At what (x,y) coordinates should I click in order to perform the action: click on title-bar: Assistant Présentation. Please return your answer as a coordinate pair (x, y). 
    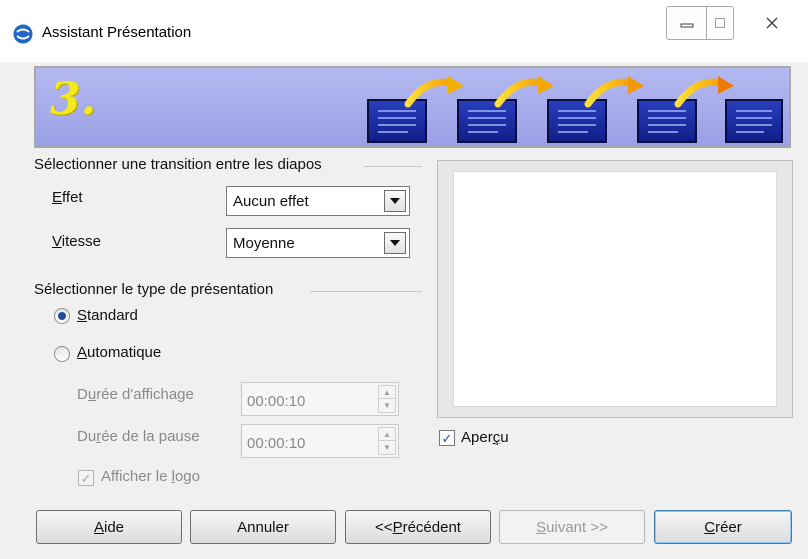
    Looking at the image, I should click on (404, 31).